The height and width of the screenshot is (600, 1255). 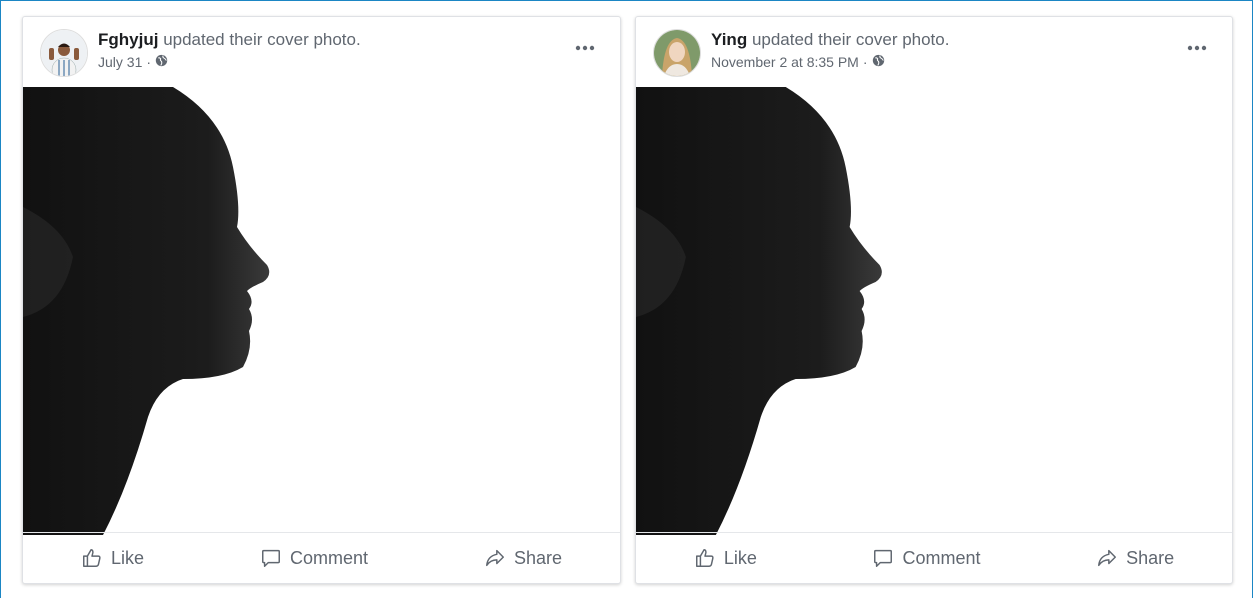 What do you see at coordinates (729, 39) in the screenshot?
I see `author-name: Ying` at bounding box center [729, 39].